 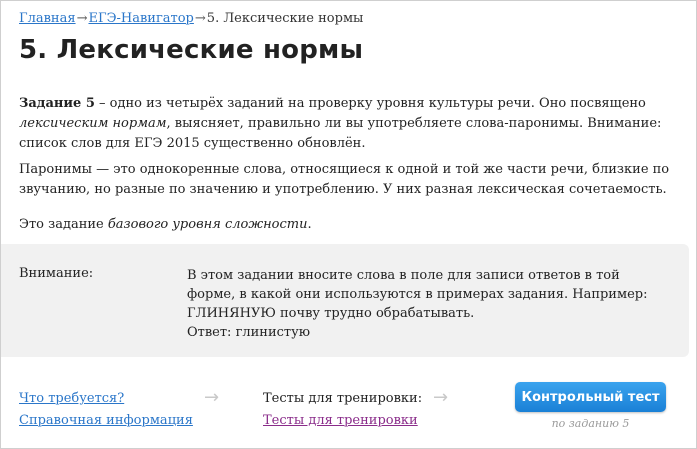 What do you see at coordinates (343, 398) in the screenshot?
I see `tests-title: Тесты для тренировки:` at bounding box center [343, 398].